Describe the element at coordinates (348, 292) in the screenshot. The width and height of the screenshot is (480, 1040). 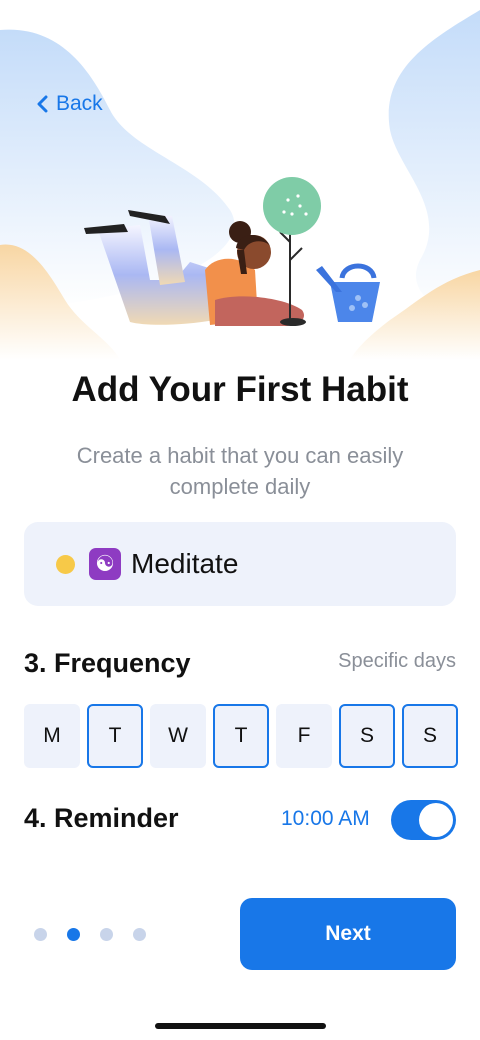
I see `watering-can-figure` at that location.